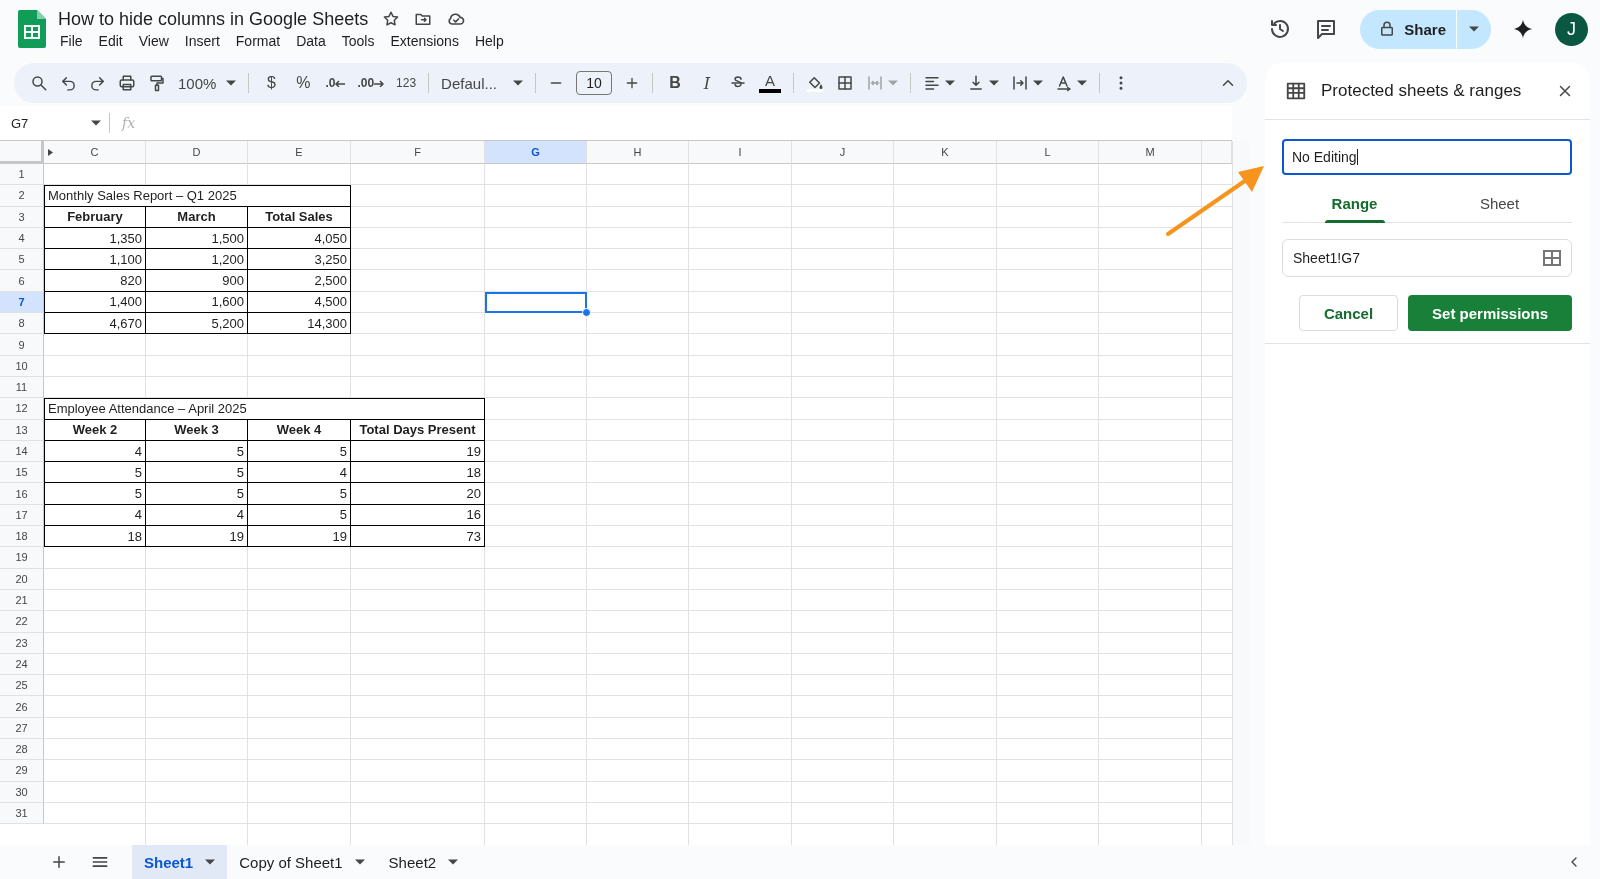  I want to click on row-header: 23, so click(22, 643).